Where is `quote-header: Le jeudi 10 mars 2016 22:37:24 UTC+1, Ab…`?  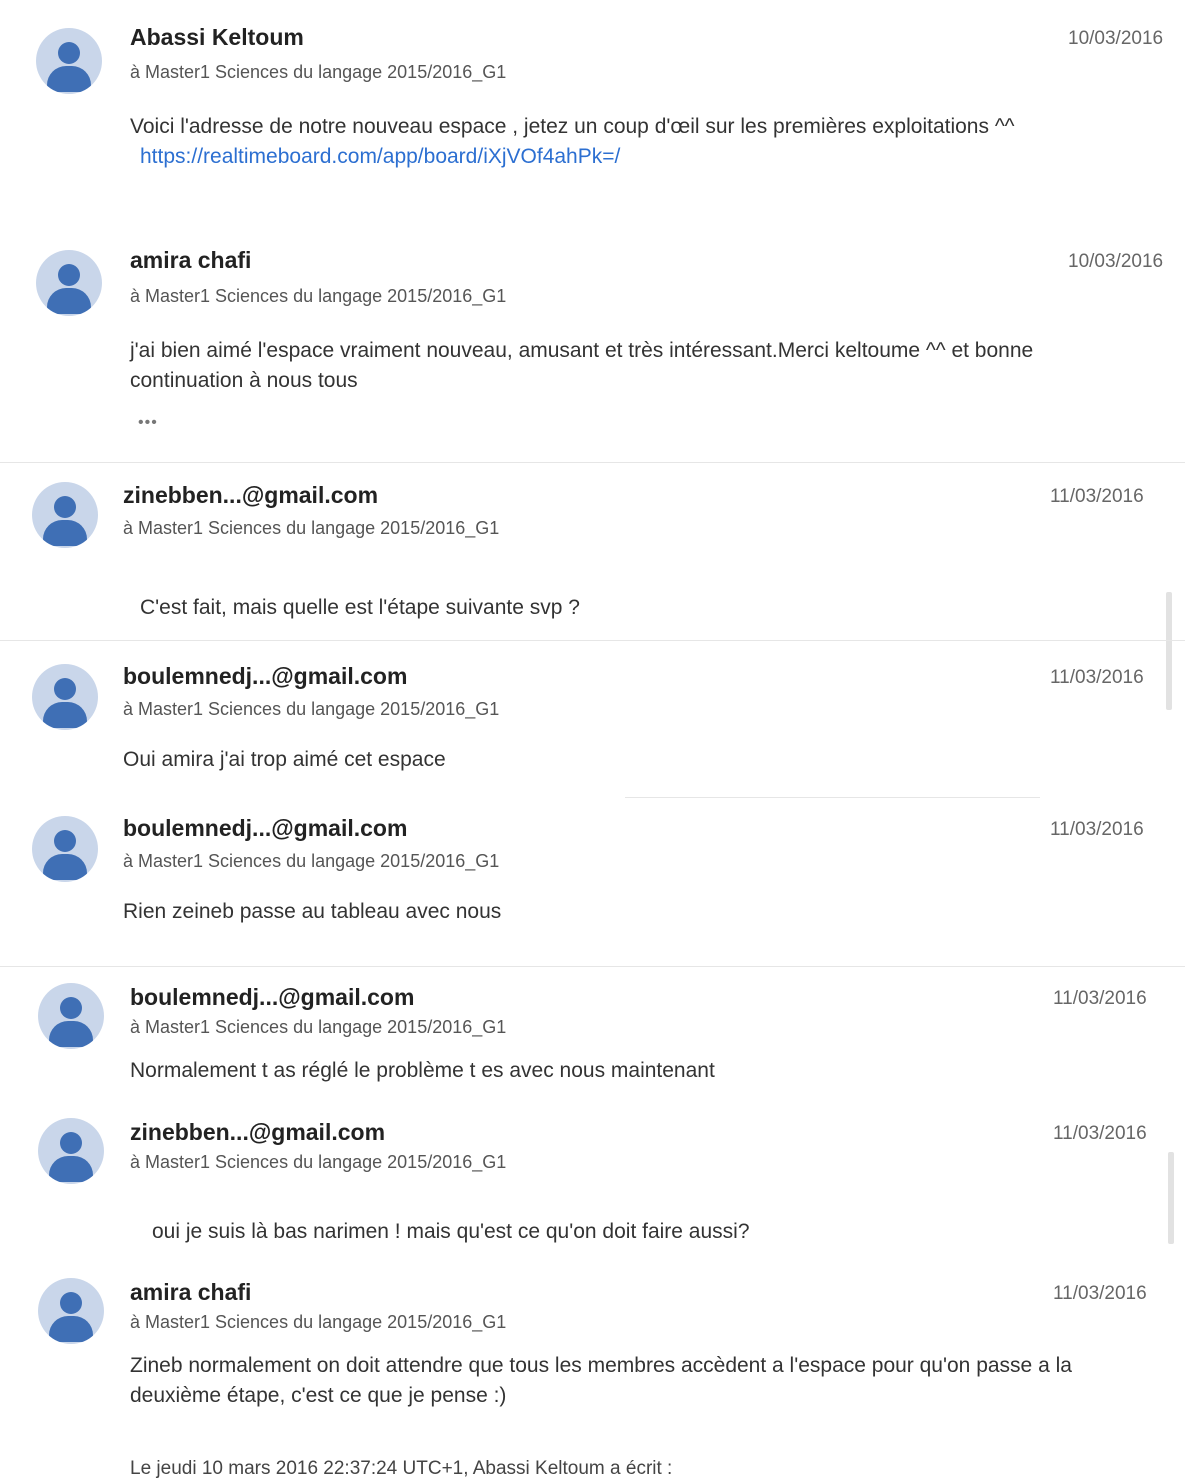
quote-header: Le jeudi 10 mars 2016 22:37:24 UTC+1, Ab… is located at coordinates (401, 1468).